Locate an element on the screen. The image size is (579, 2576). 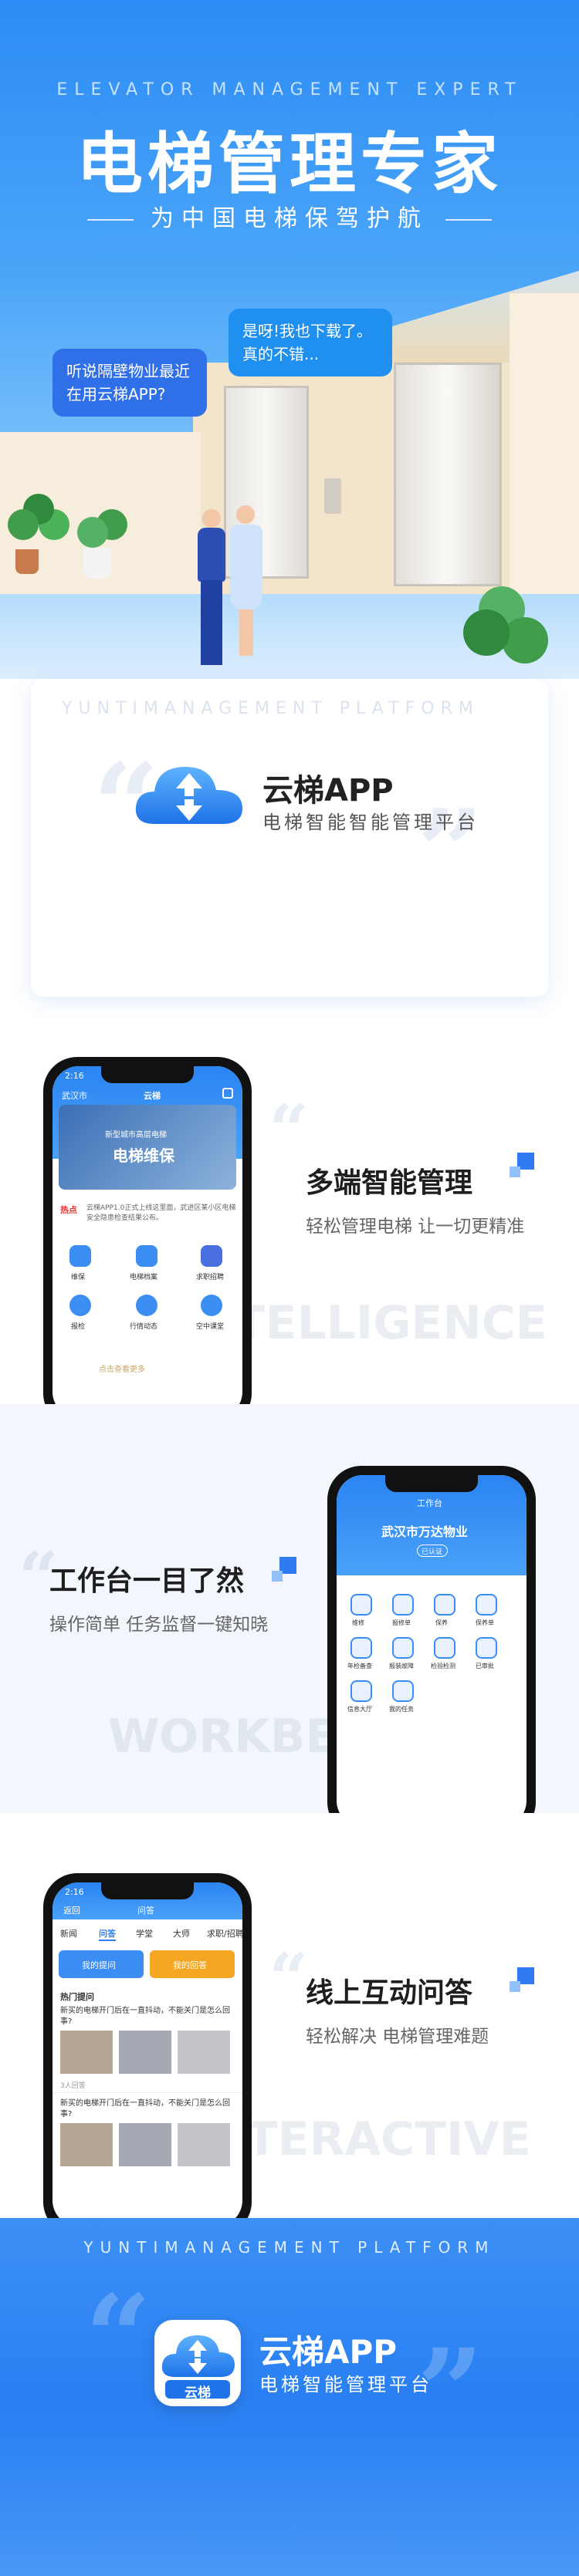
f1-icon-label-3: 报检 is located at coordinates (78, 1327).